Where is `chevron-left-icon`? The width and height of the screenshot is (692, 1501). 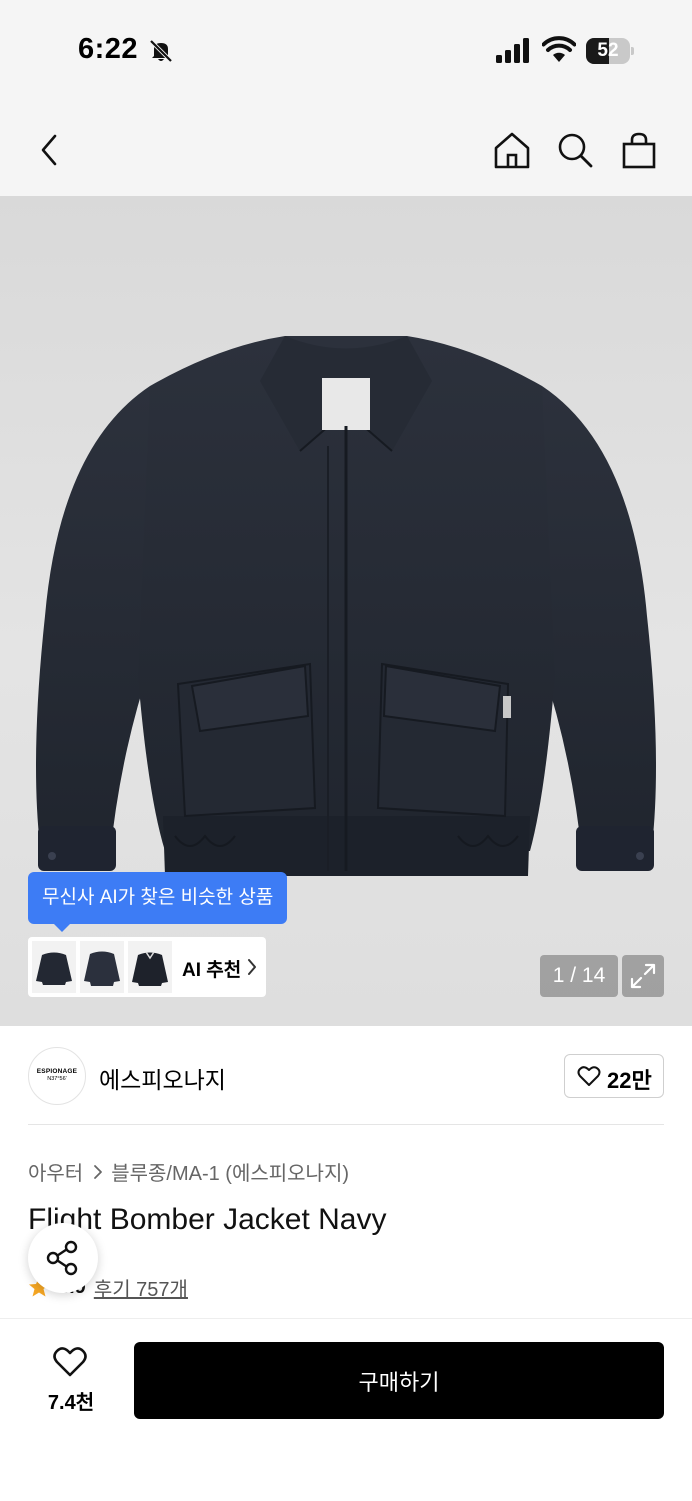 chevron-left-icon is located at coordinates (49, 150).